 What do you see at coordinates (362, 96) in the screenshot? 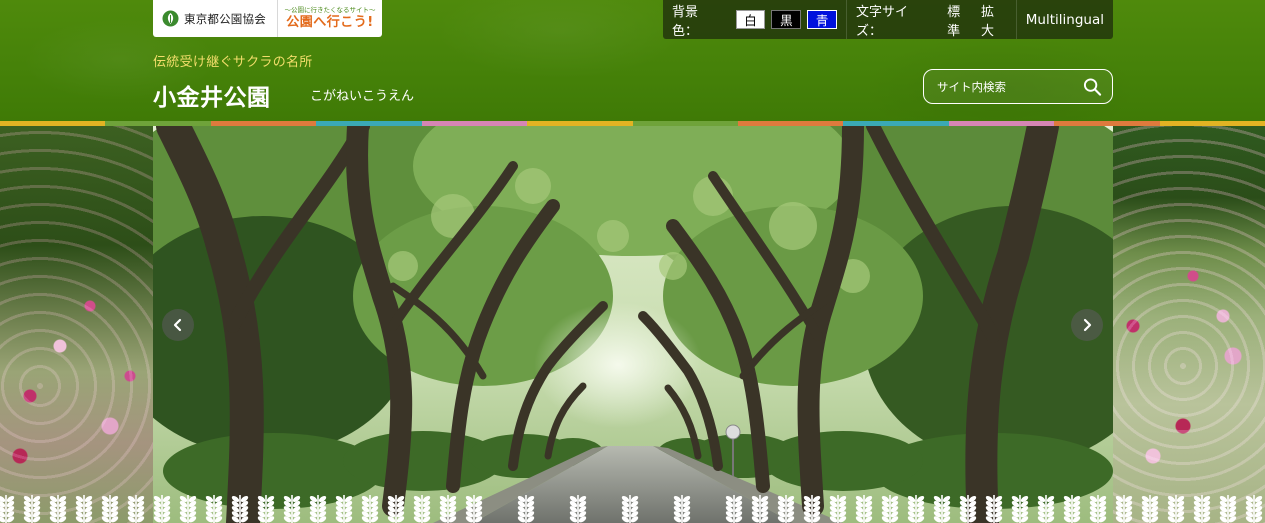
I see `page-title-reading: こがねいこうえん` at bounding box center [362, 96].